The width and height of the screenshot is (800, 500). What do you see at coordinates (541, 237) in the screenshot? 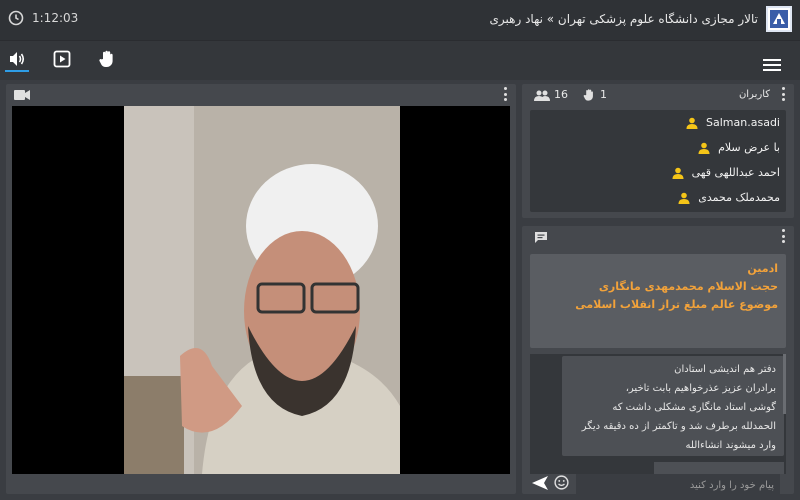
I see `chat-icon` at bounding box center [541, 237].